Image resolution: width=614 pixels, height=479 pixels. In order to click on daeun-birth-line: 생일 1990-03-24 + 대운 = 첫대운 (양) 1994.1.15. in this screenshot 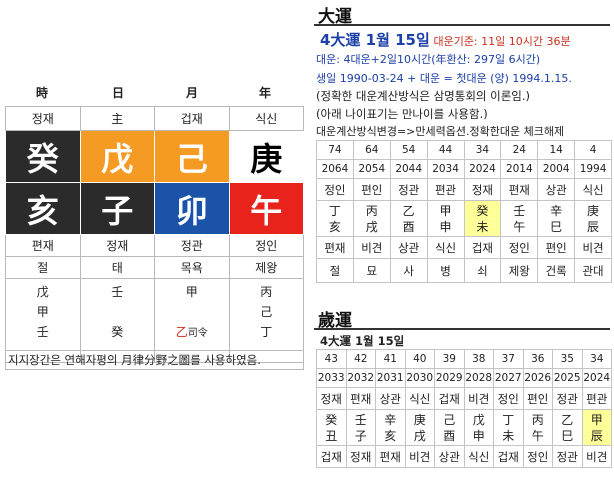, I will do `click(444, 78)`.